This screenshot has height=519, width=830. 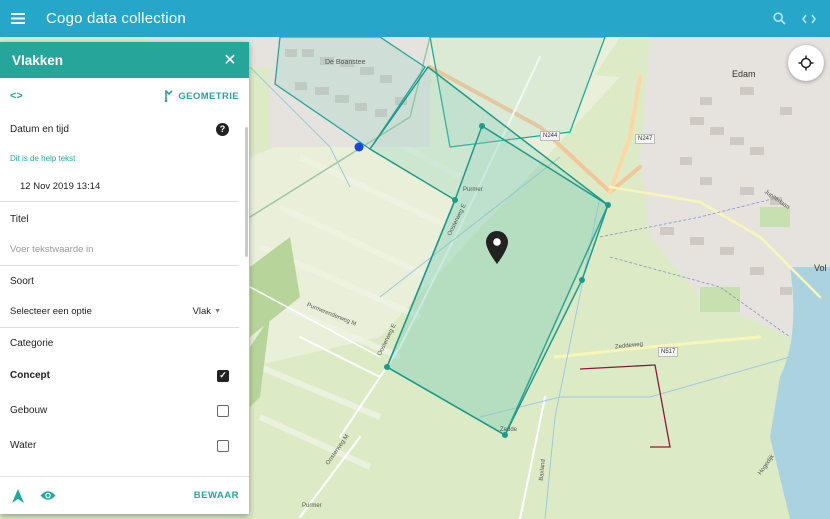 I want to click on panel-footer: BEWAAR, so click(x=124, y=495).